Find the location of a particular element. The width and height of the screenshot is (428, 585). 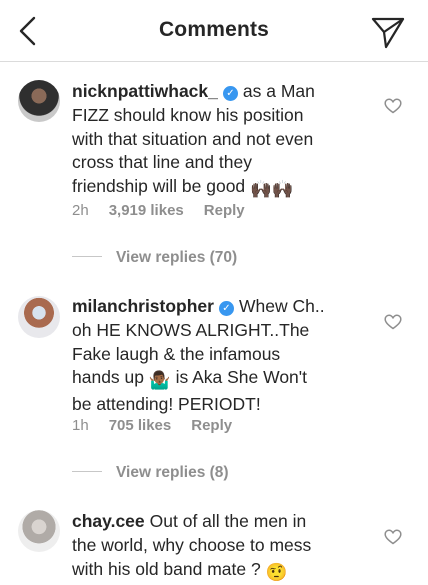

comment-line: as a Man is located at coordinates (278, 91).